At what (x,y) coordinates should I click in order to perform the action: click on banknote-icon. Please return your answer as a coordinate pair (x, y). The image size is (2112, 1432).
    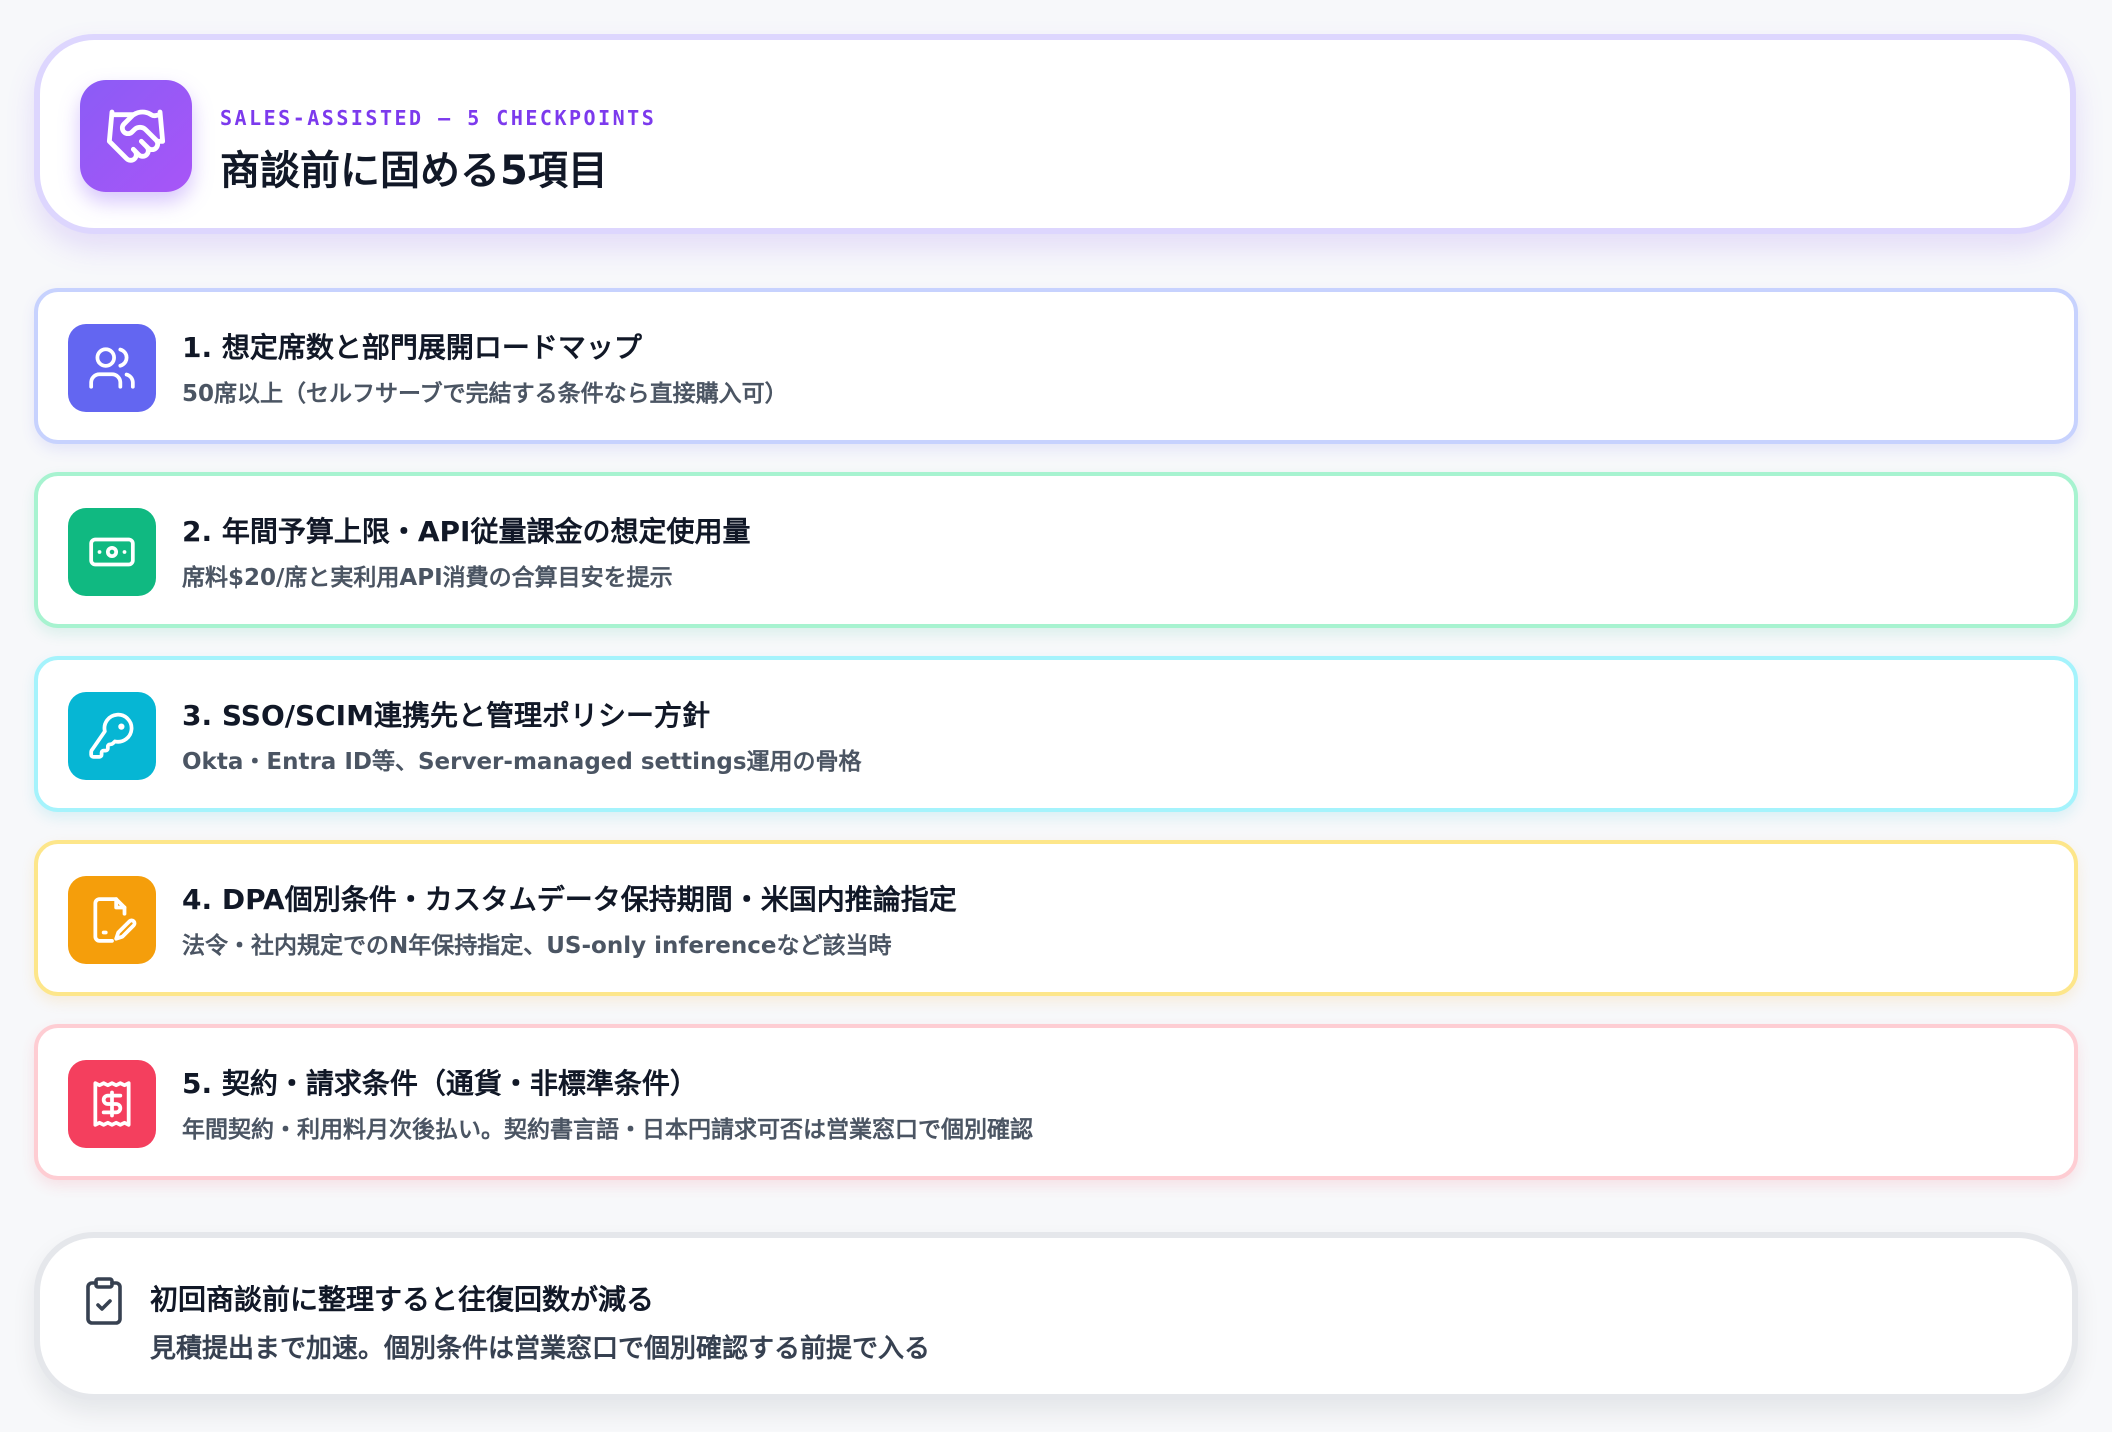
    Looking at the image, I should click on (112, 552).